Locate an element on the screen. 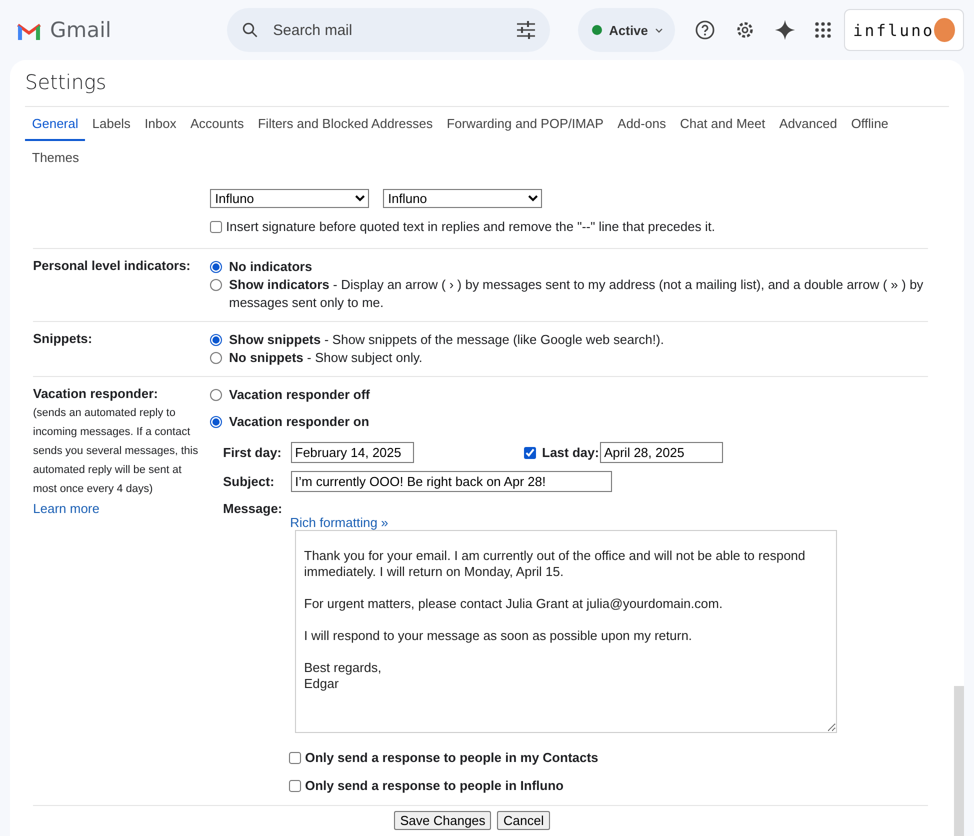 The width and height of the screenshot is (974, 836). checkbox-label: Insert signature before quoted text in replies and remove the "--" line that precedes it. is located at coordinates (471, 227).